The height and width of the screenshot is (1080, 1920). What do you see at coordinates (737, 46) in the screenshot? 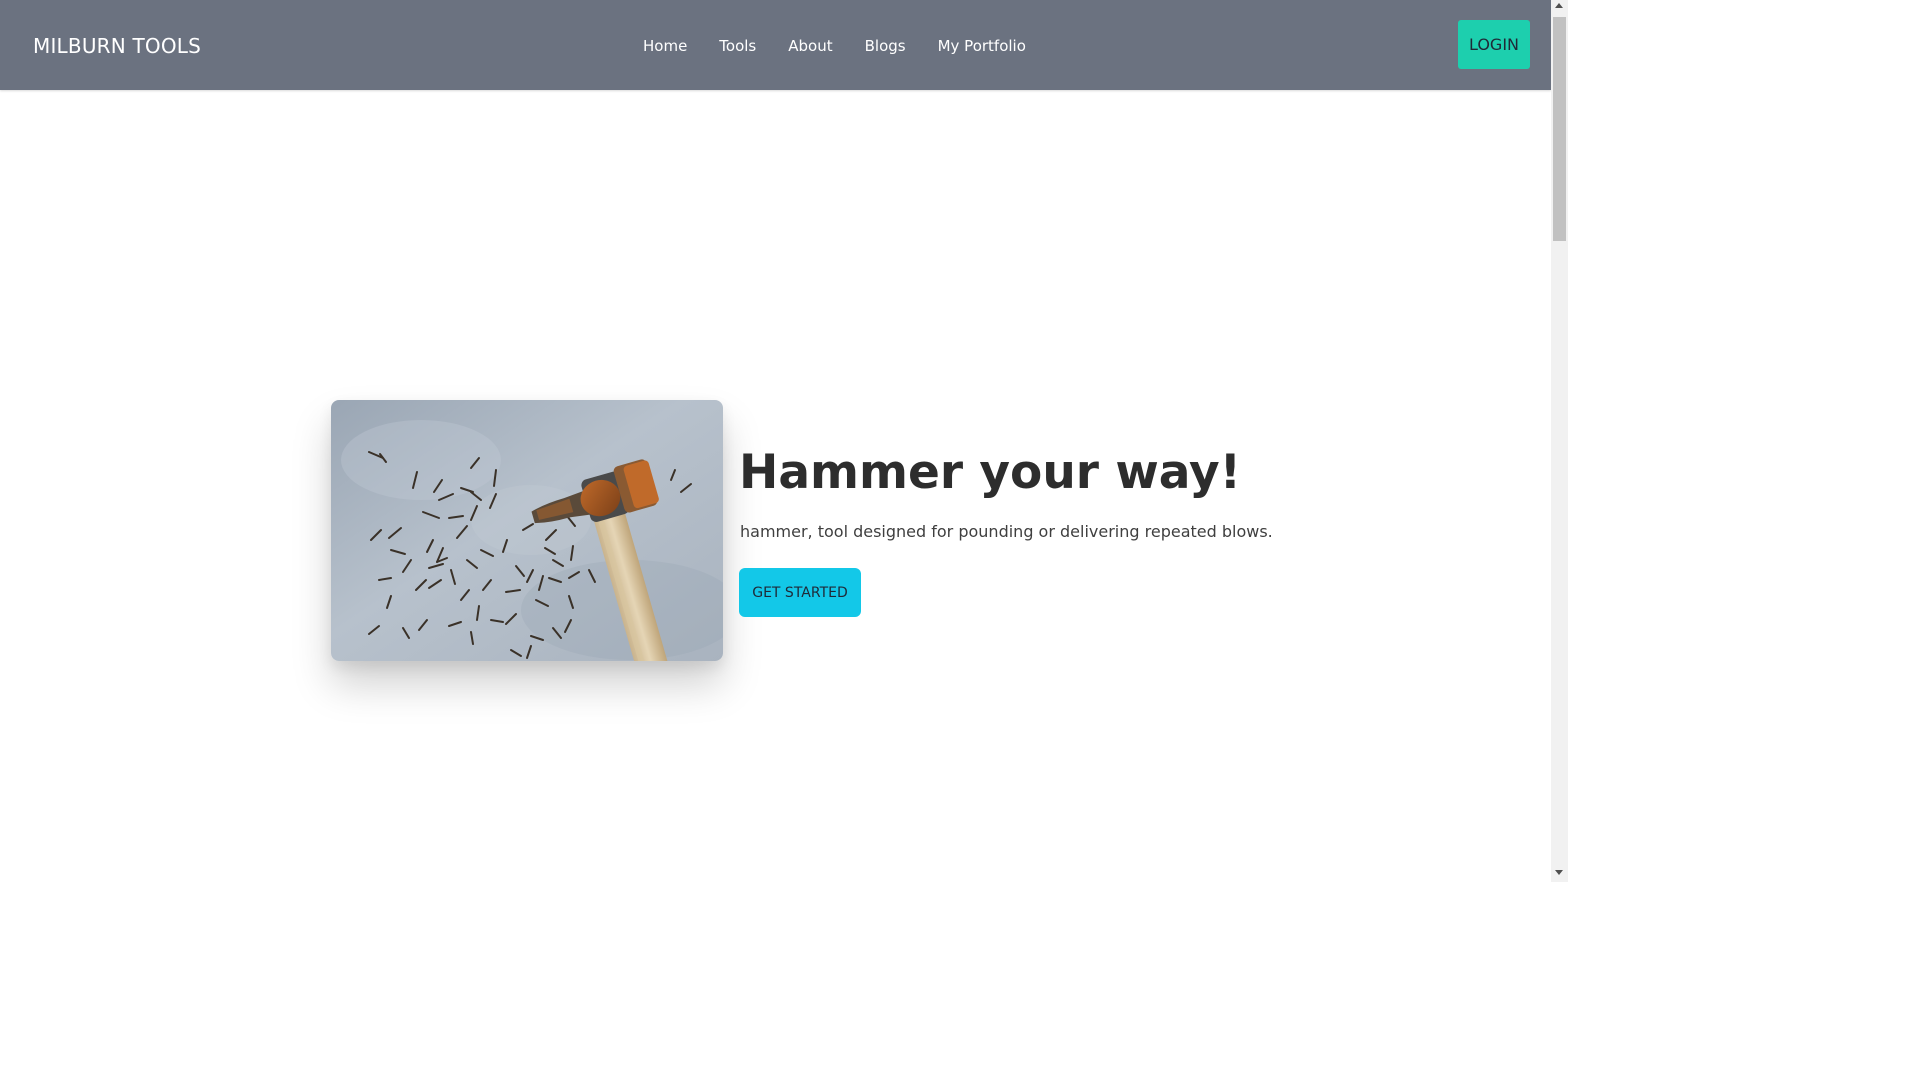
I see `nav-link-tools: Tools` at bounding box center [737, 46].